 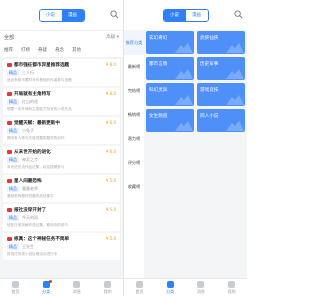 I want to click on nav-label: 首页, so click(x=15, y=291).